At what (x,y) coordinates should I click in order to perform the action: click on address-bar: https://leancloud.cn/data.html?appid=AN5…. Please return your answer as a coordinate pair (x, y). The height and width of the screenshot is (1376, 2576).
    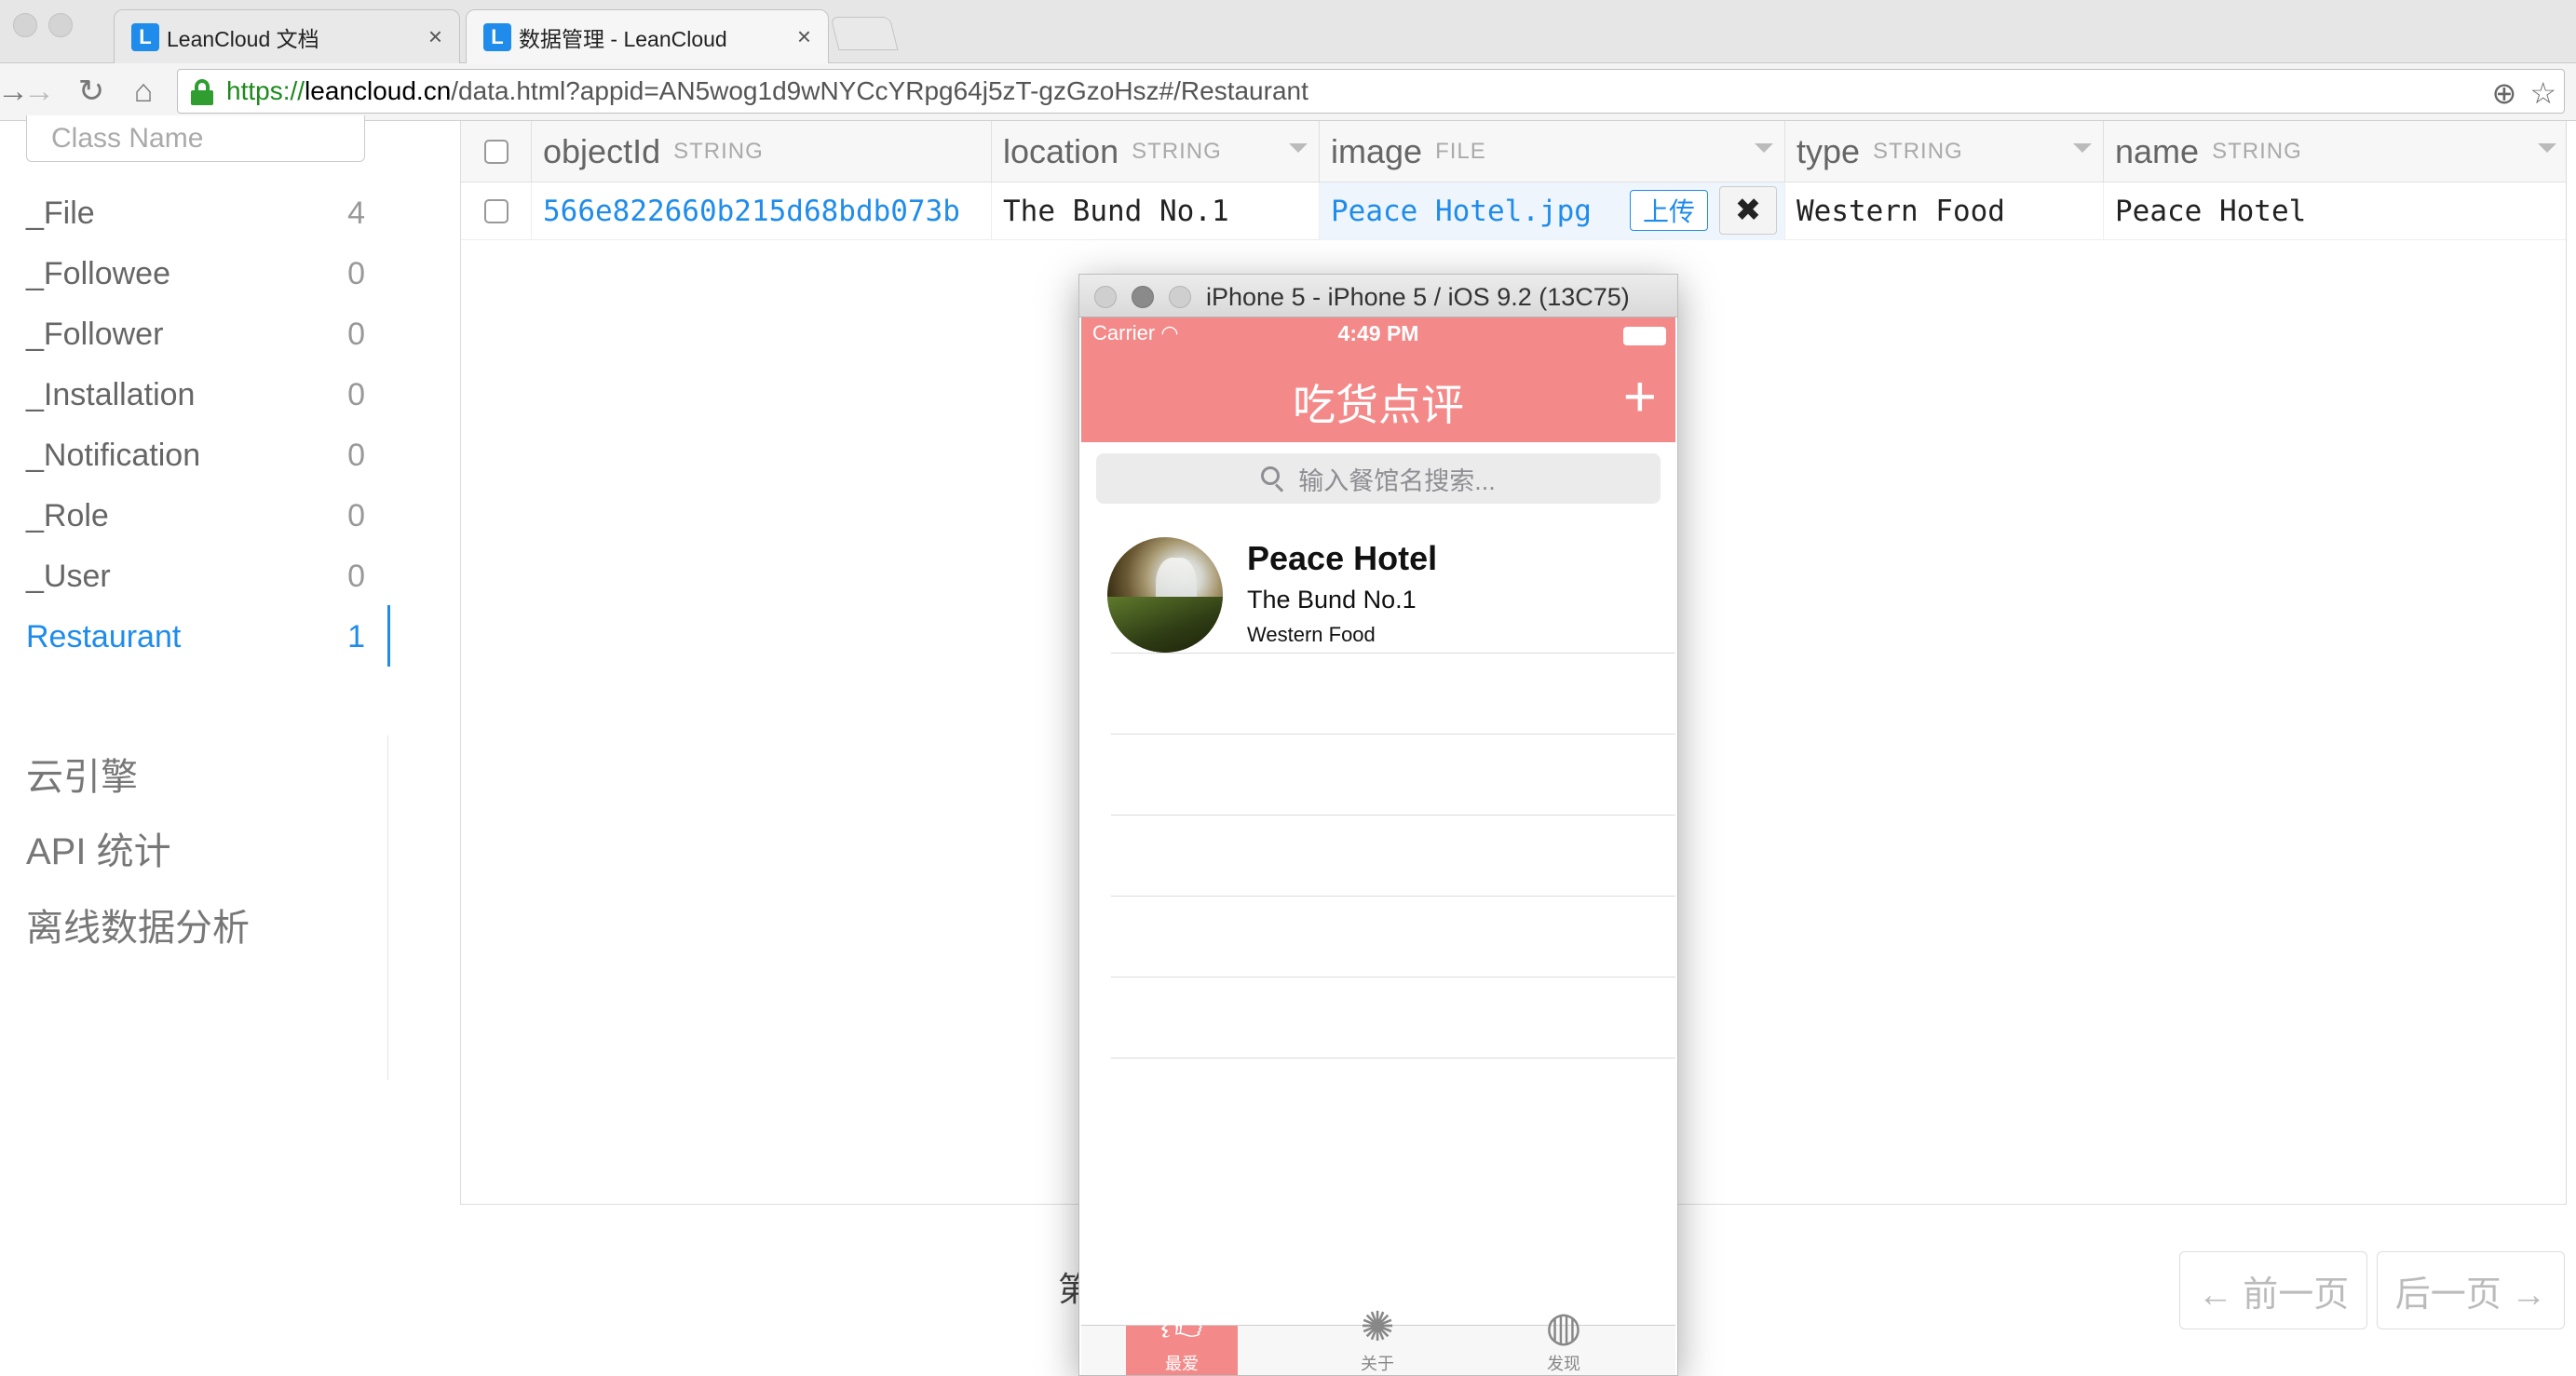
    Looking at the image, I should click on (1371, 91).